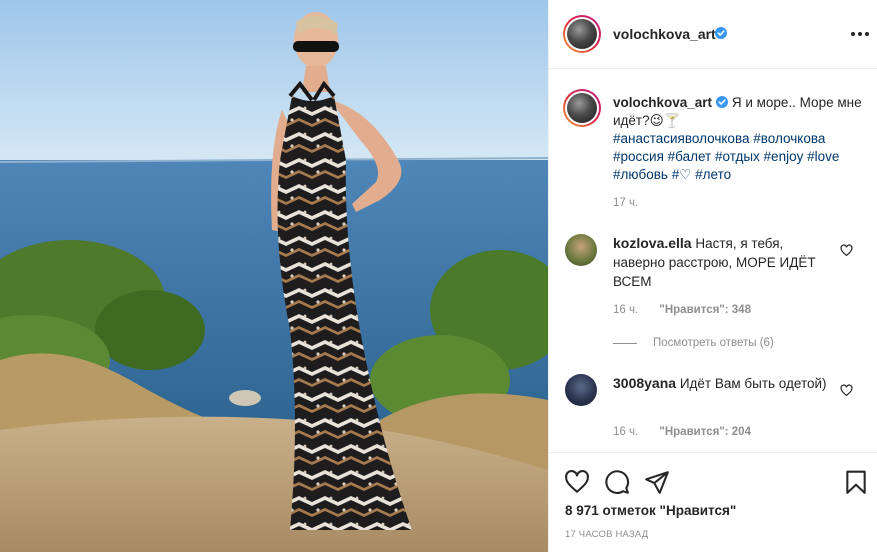  I want to click on hashtag: #love, so click(823, 156).